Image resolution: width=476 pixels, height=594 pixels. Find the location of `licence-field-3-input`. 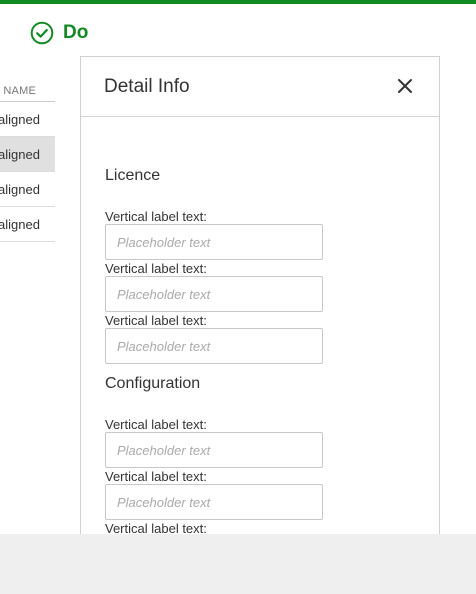

licence-field-3-input is located at coordinates (214, 346).